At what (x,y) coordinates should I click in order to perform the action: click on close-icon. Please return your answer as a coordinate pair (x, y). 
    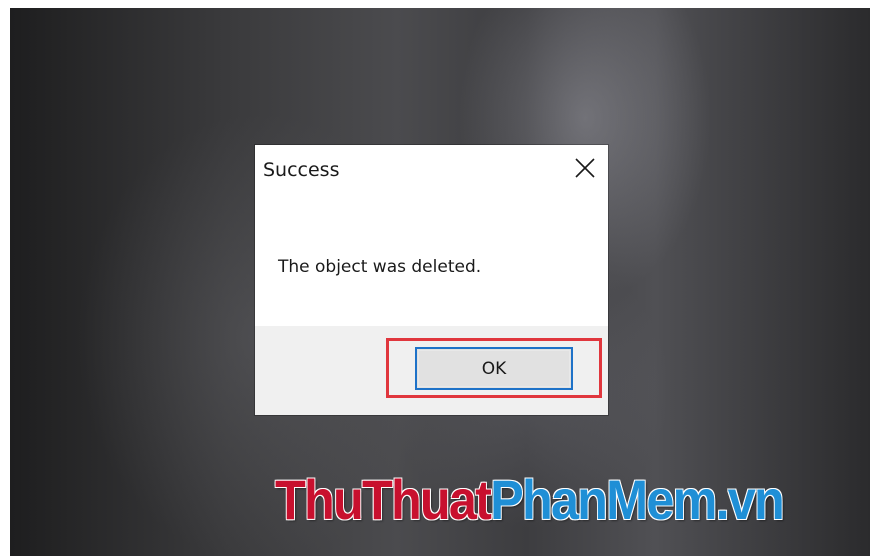
    Looking at the image, I should click on (585, 168).